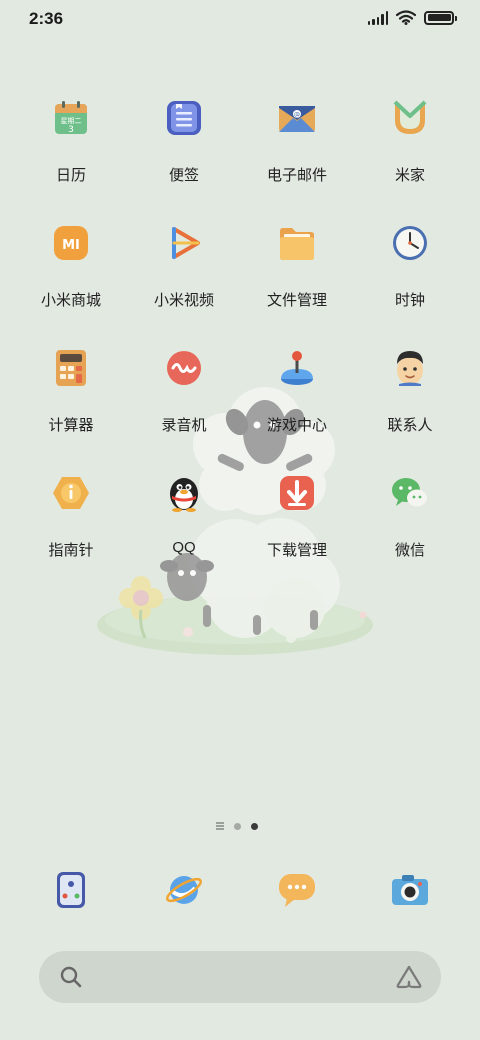  Describe the element at coordinates (71, 368) in the screenshot. I see `calculator-icon` at that location.